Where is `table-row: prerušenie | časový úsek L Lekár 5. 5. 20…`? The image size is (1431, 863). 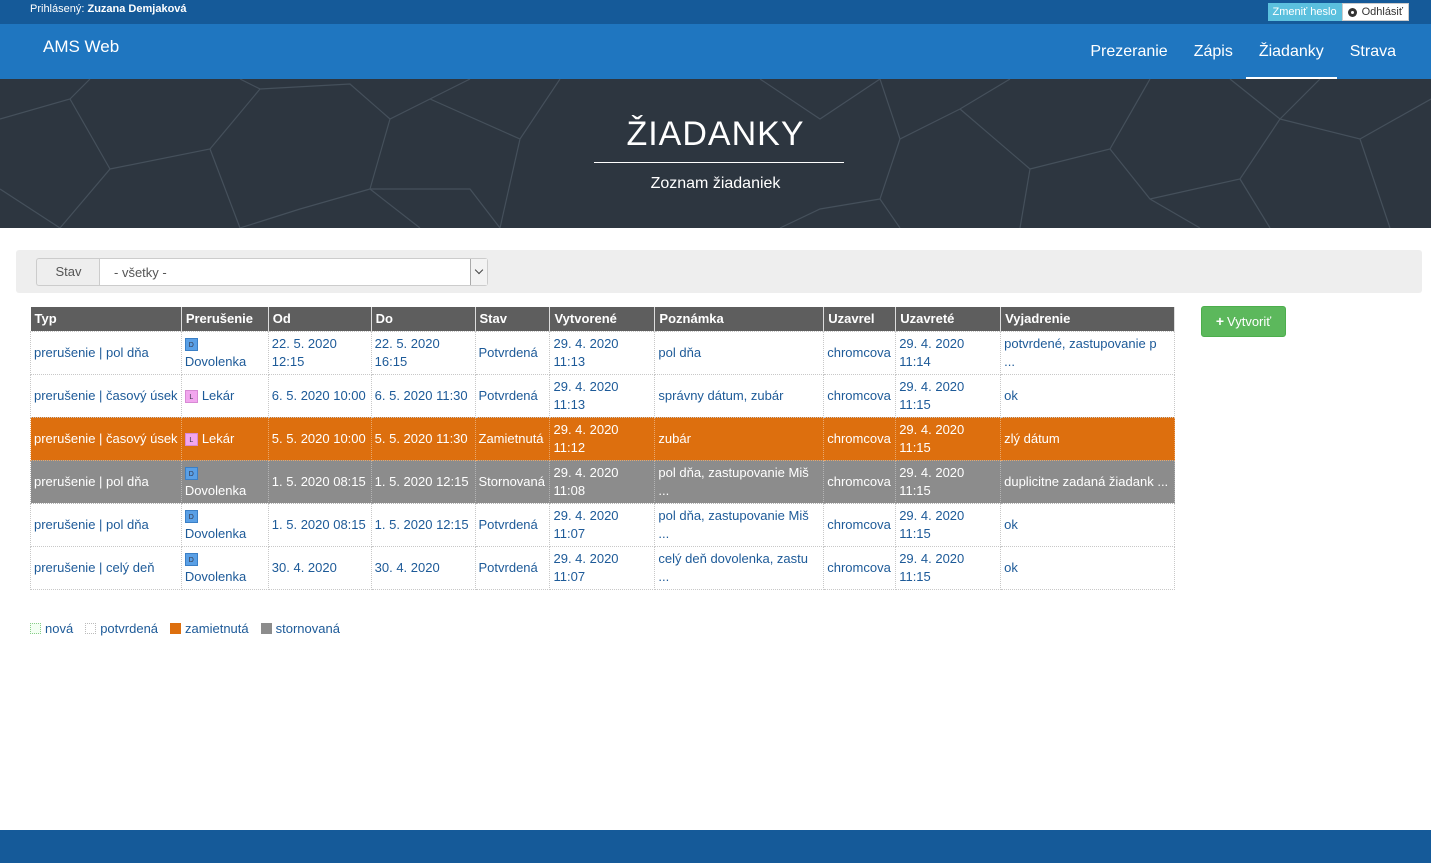
table-row: prerušenie | časový úsek L Lekár 5. 5. 20… is located at coordinates (602, 438).